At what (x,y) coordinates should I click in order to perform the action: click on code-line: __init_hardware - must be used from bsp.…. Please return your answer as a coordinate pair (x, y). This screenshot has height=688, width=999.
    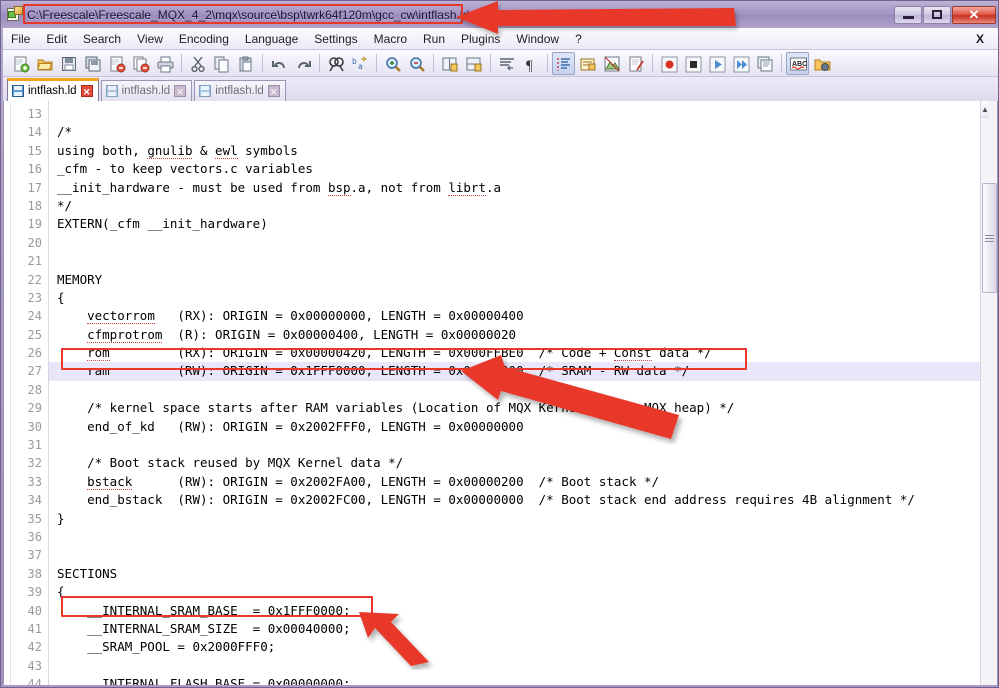
    Looking at the image, I should click on (523, 188).